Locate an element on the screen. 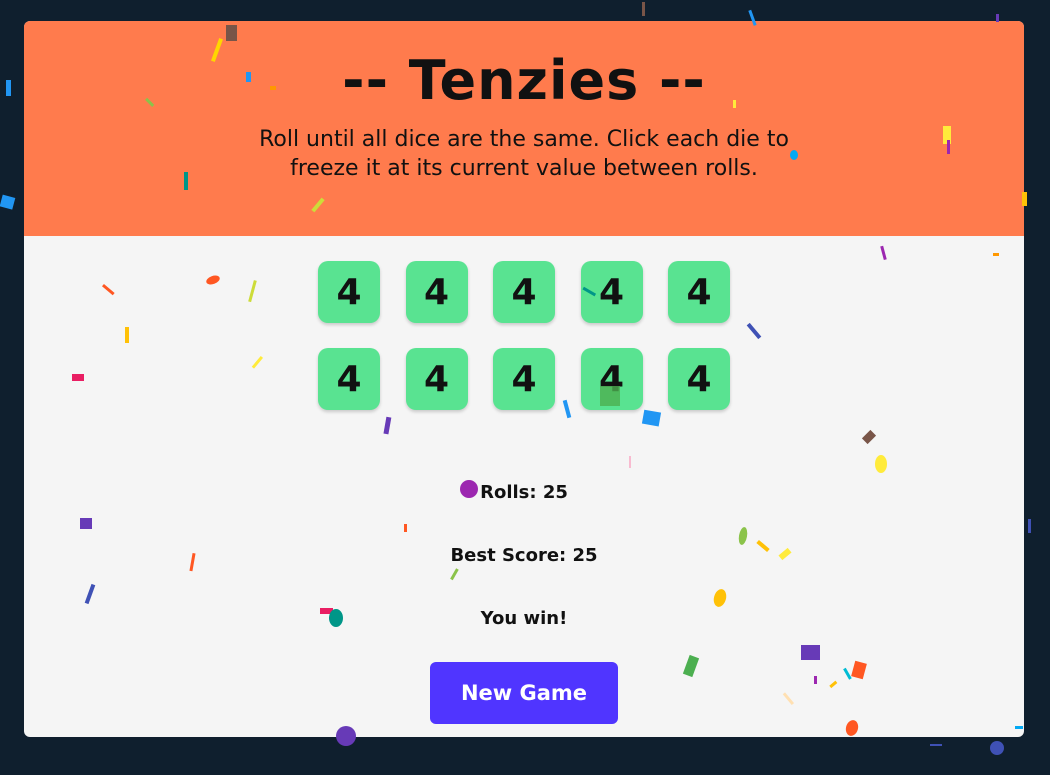 The image size is (1050, 775). new-game-button: New Game is located at coordinates (524, 693).